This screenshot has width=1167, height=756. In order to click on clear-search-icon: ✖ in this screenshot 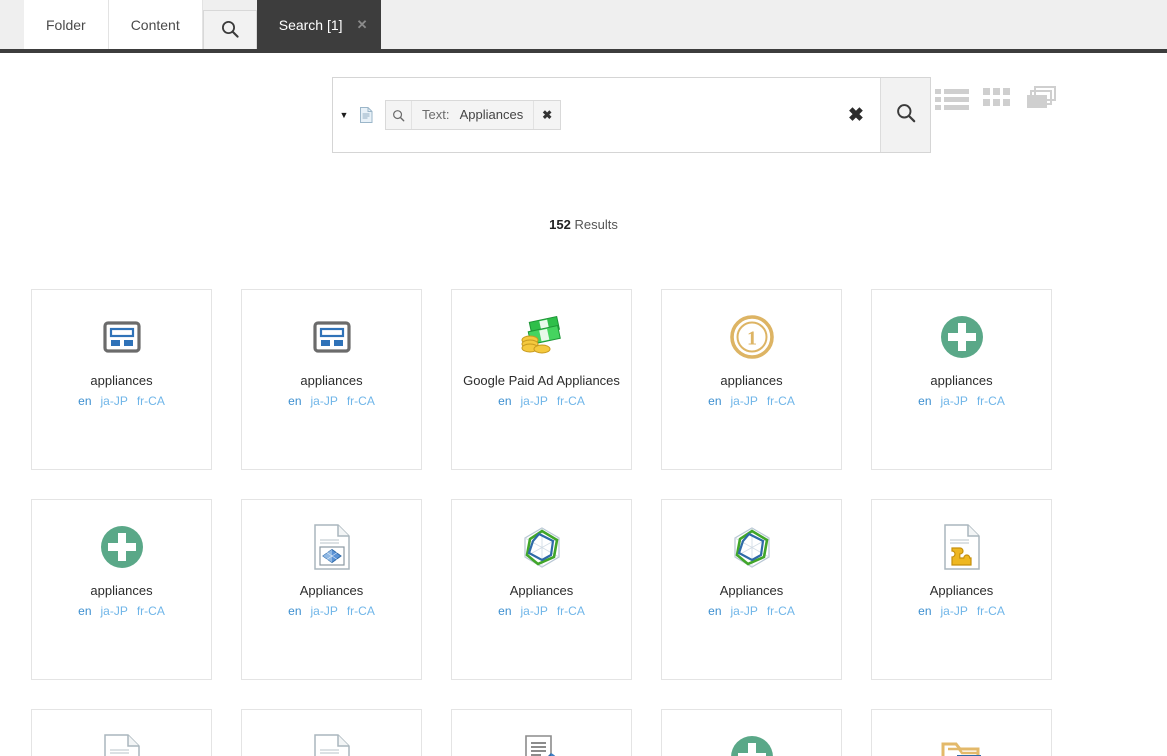, I will do `click(856, 115)`.